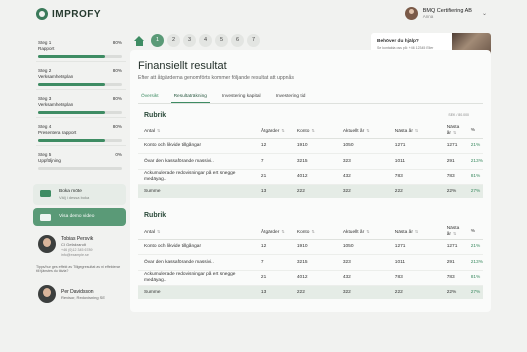  What do you see at coordinates (75, 255) in the screenshot?
I see `contact-email: info@example.se` at bounding box center [75, 255].